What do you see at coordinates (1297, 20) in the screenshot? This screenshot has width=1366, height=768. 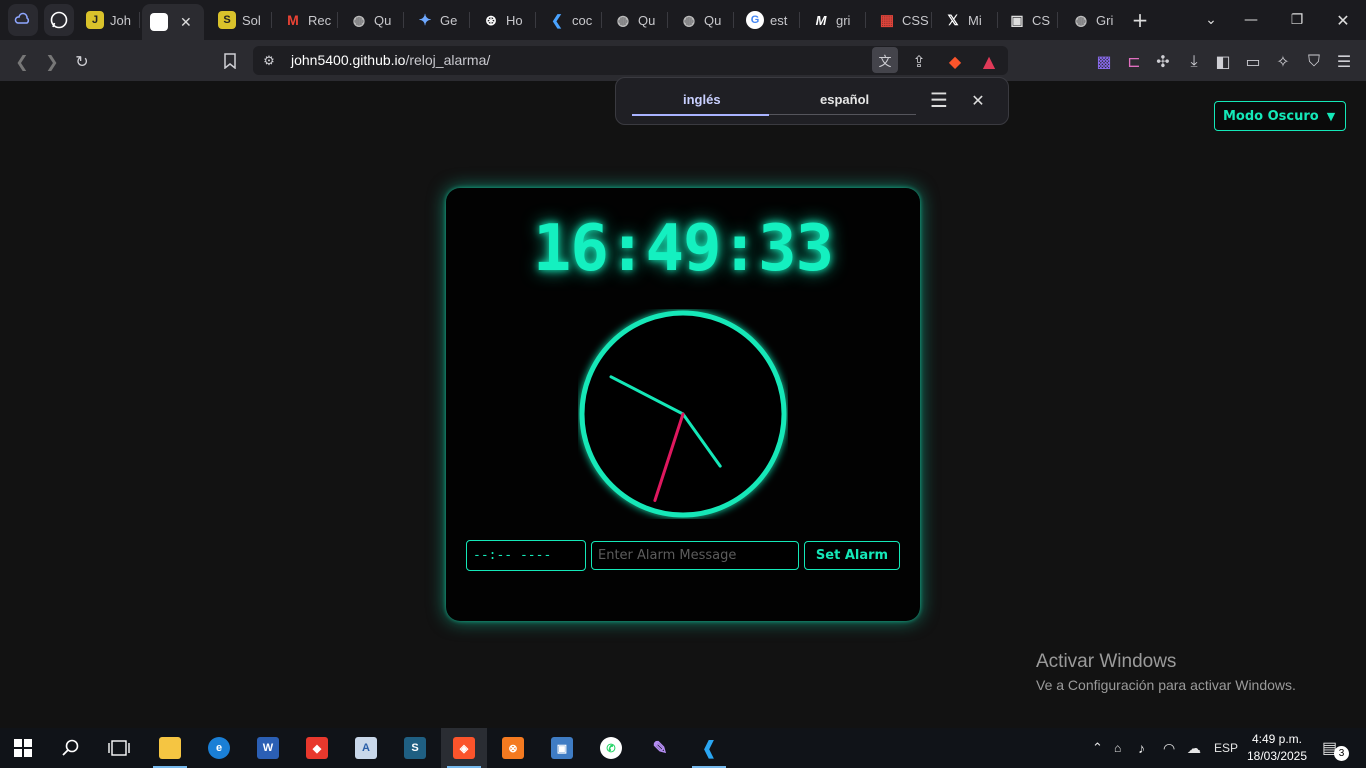 I see `maximize-button: ❐` at bounding box center [1297, 20].